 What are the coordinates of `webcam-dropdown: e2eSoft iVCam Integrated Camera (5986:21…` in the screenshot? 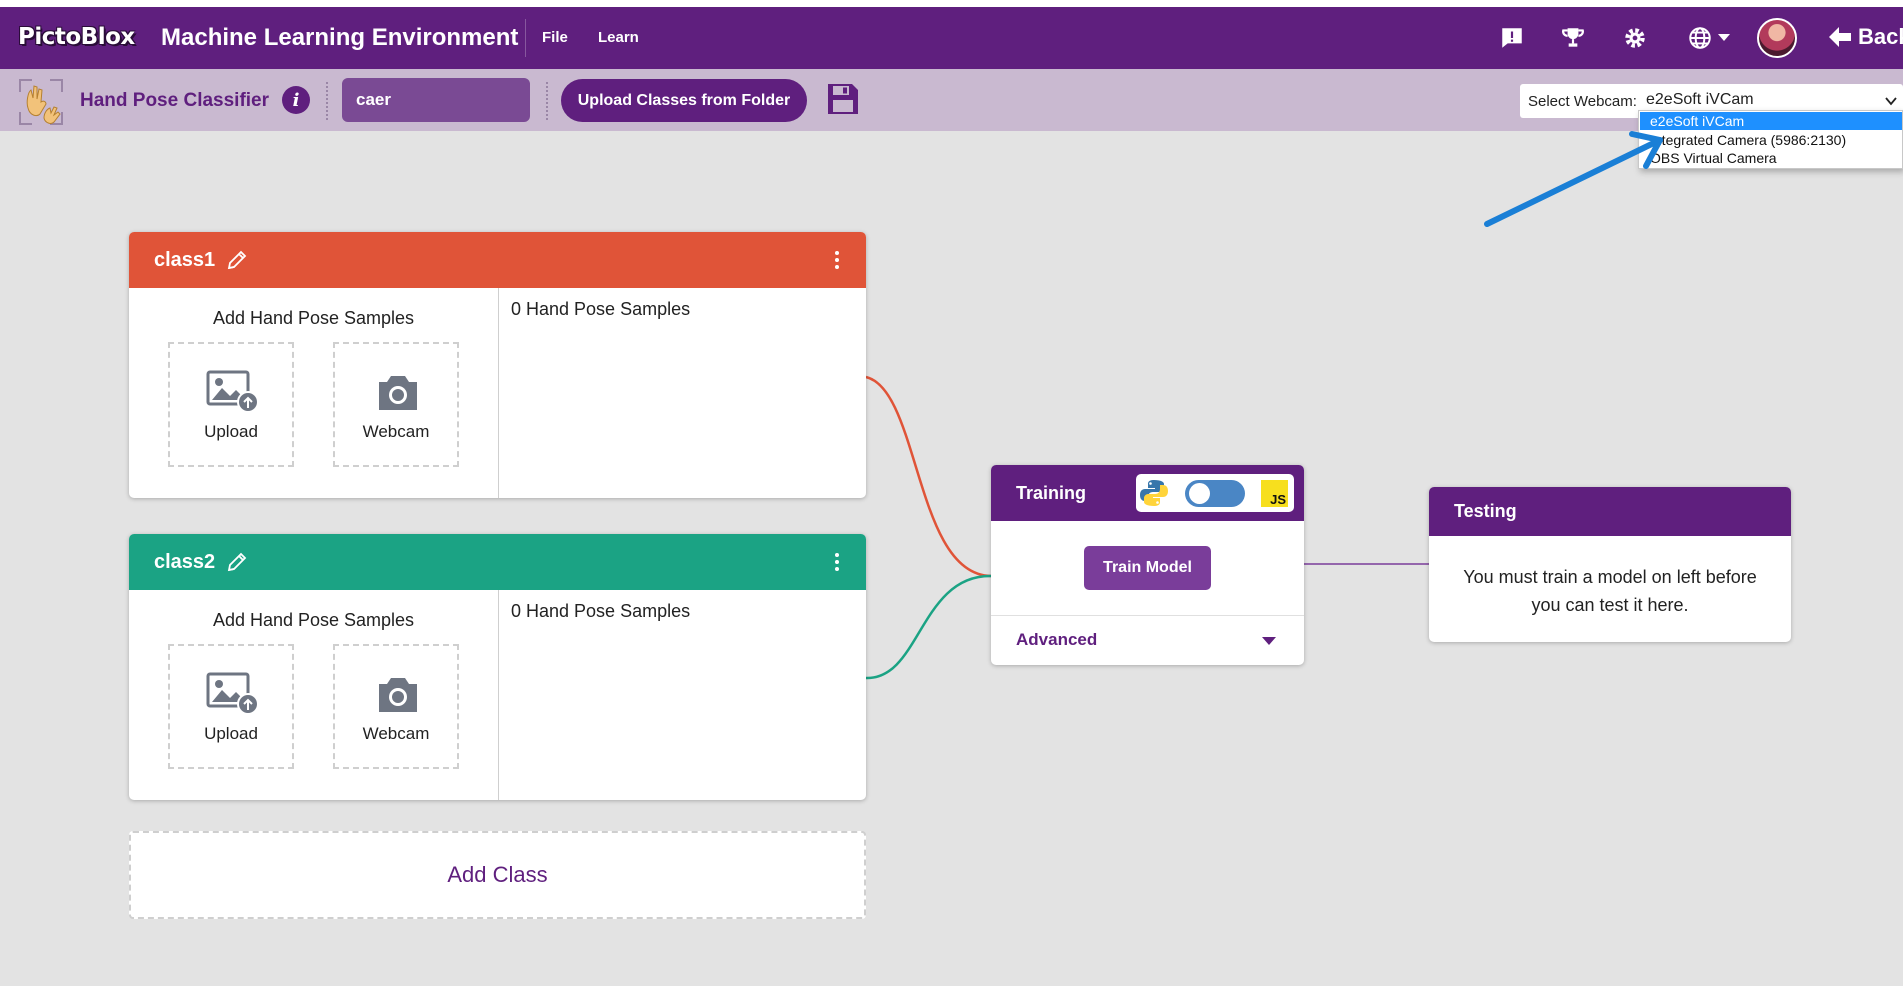 It's located at (1770, 139).